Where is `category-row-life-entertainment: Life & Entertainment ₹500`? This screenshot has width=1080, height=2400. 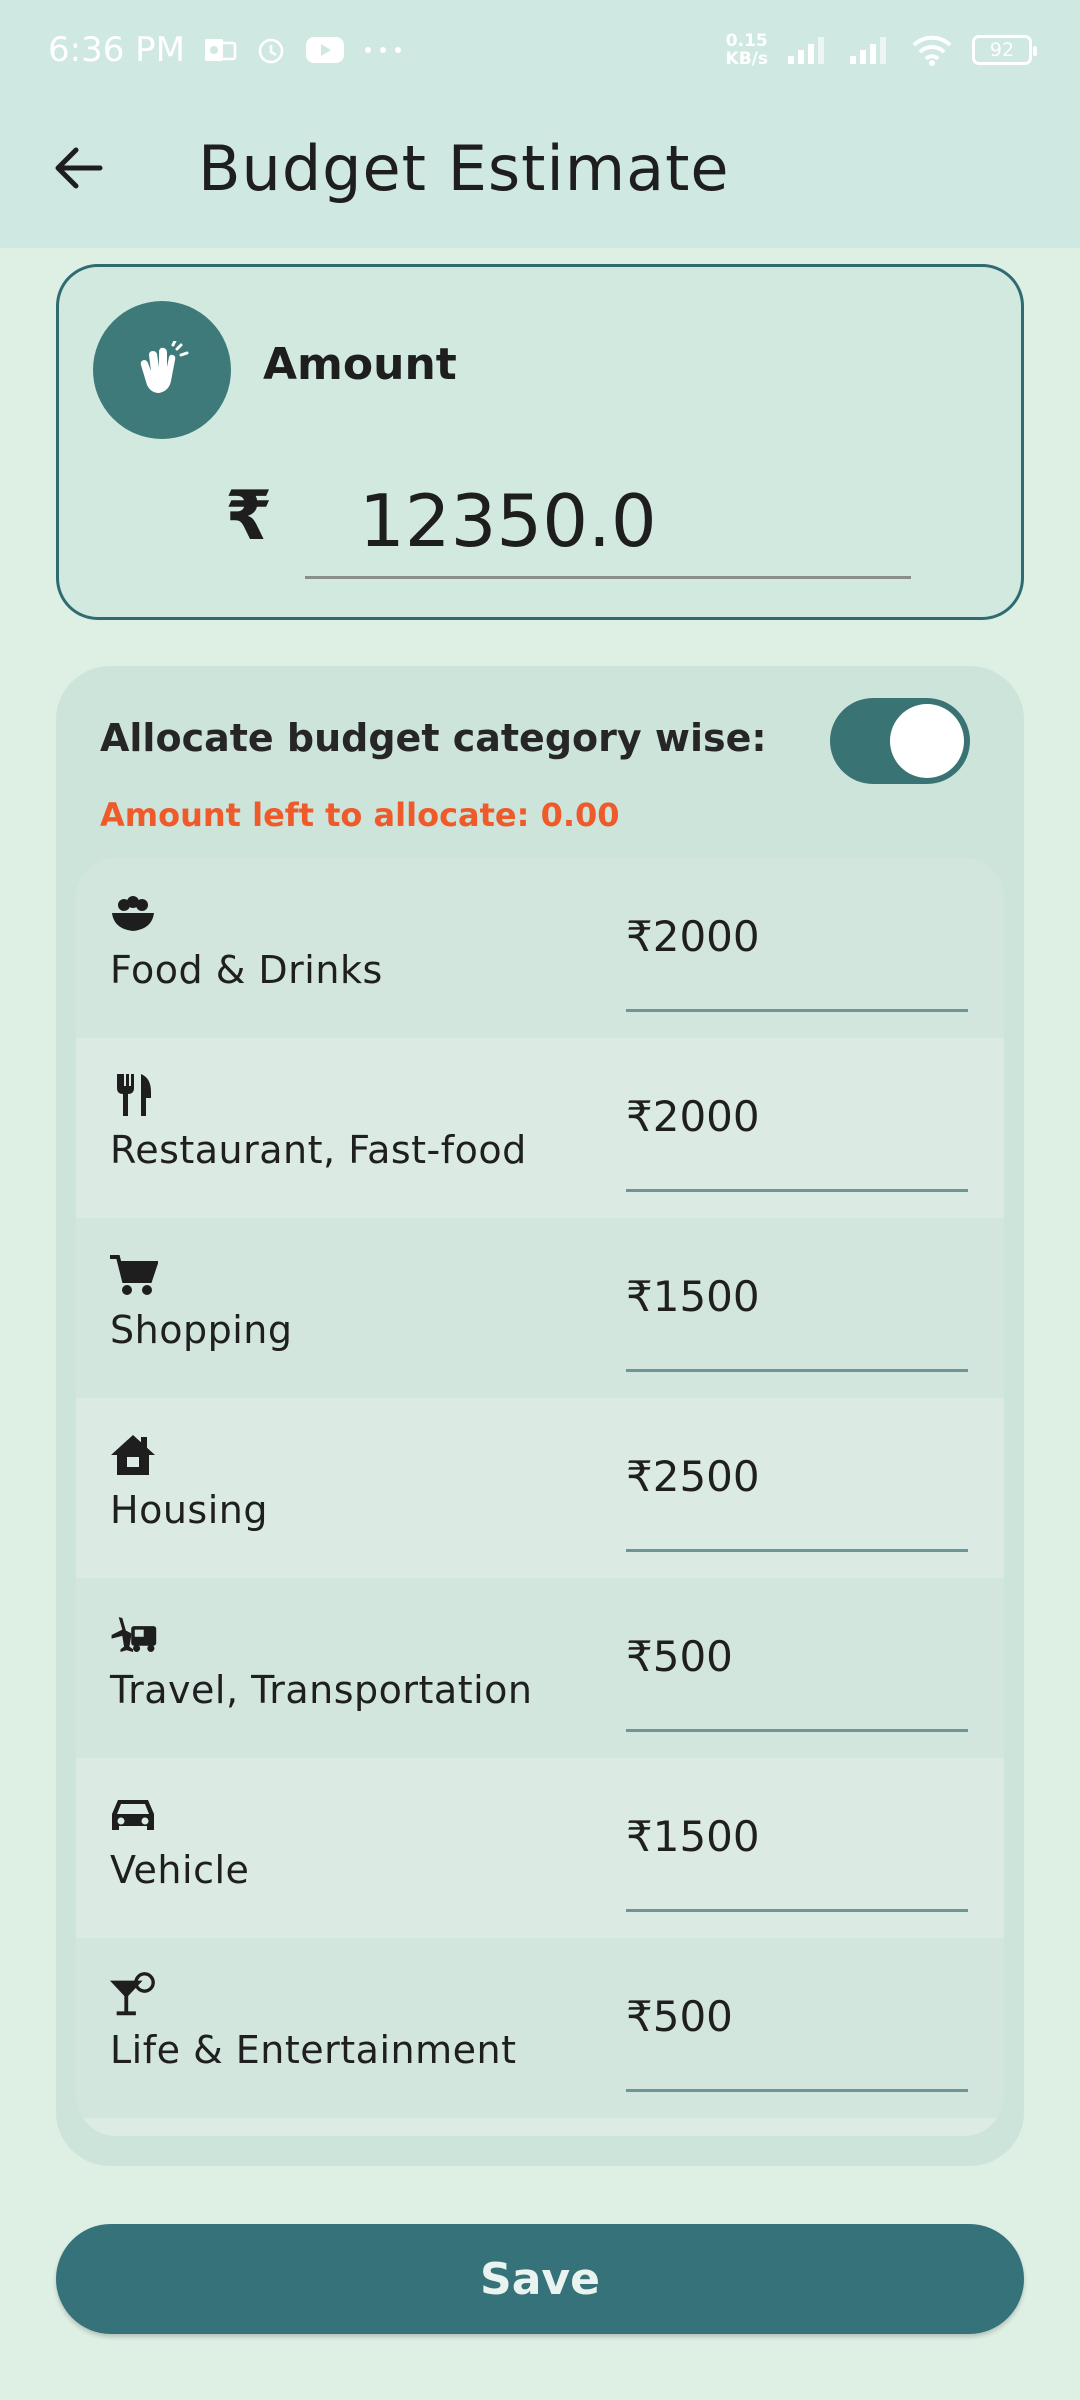
category-row-life-entertainment: Life & Entertainment ₹500 is located at coordinates (540, 2028).